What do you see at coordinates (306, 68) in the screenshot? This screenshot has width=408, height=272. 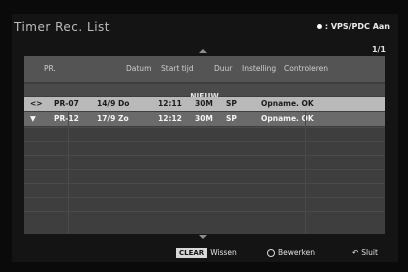 I see `column-header-controleren: Controleren` at bounding box center [306, 68].